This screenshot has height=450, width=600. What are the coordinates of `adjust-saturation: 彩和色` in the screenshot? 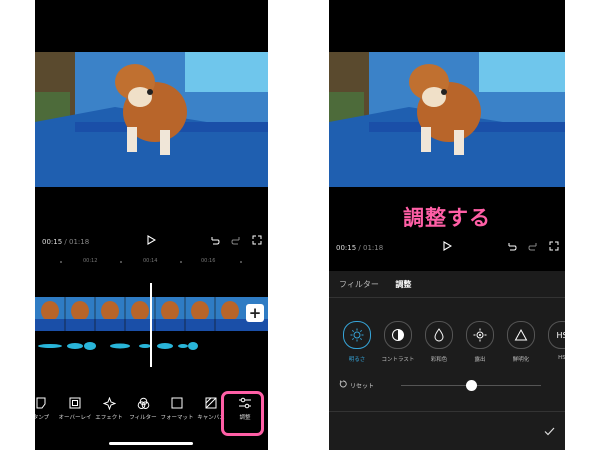 It's located at (439, 342).